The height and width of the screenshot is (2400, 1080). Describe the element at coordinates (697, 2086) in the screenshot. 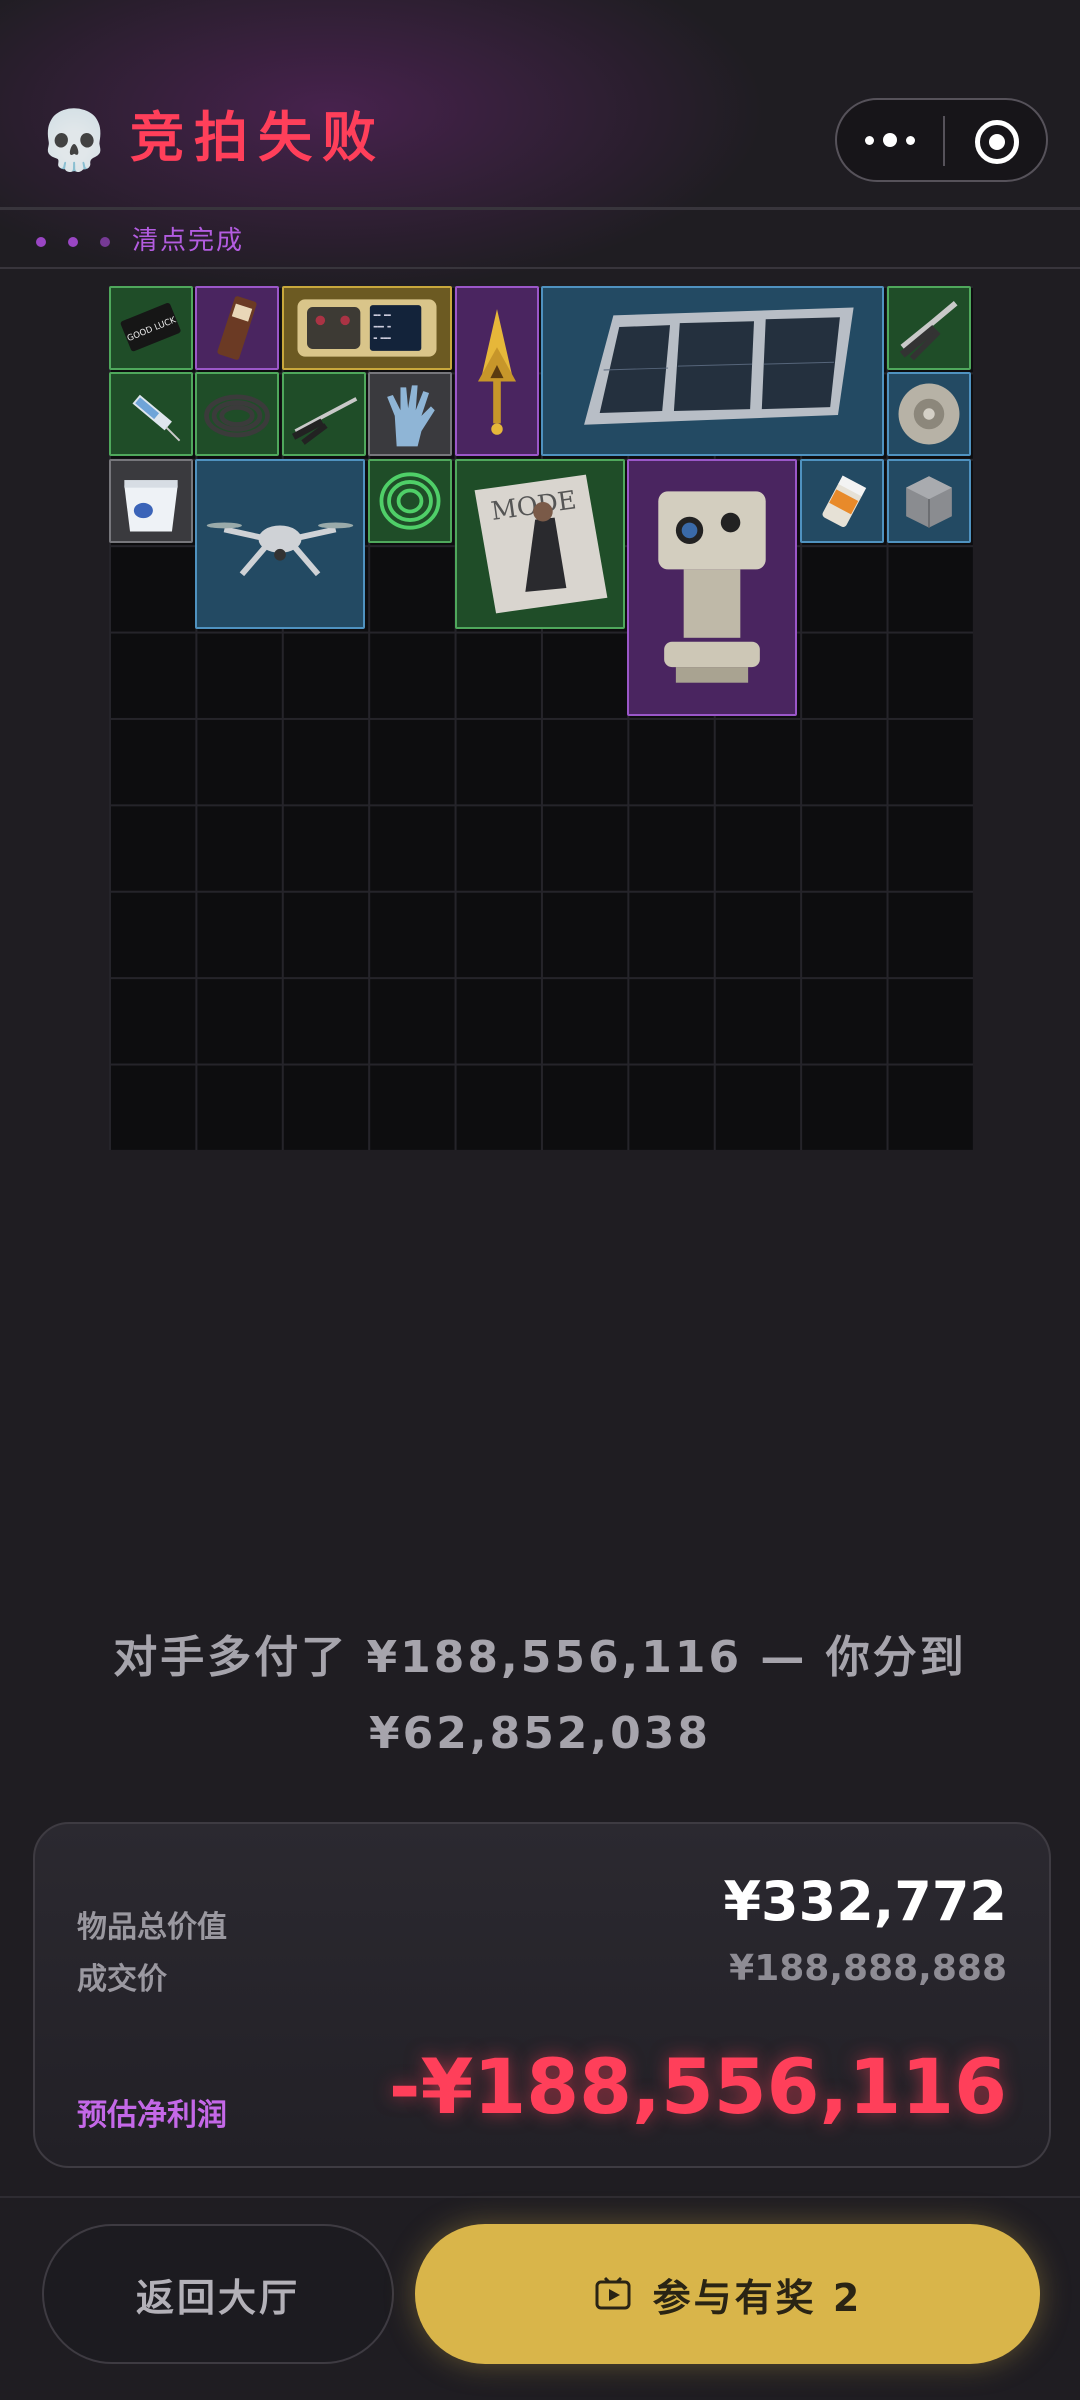

I see `net-profit: -¥188,556,116` at that location.